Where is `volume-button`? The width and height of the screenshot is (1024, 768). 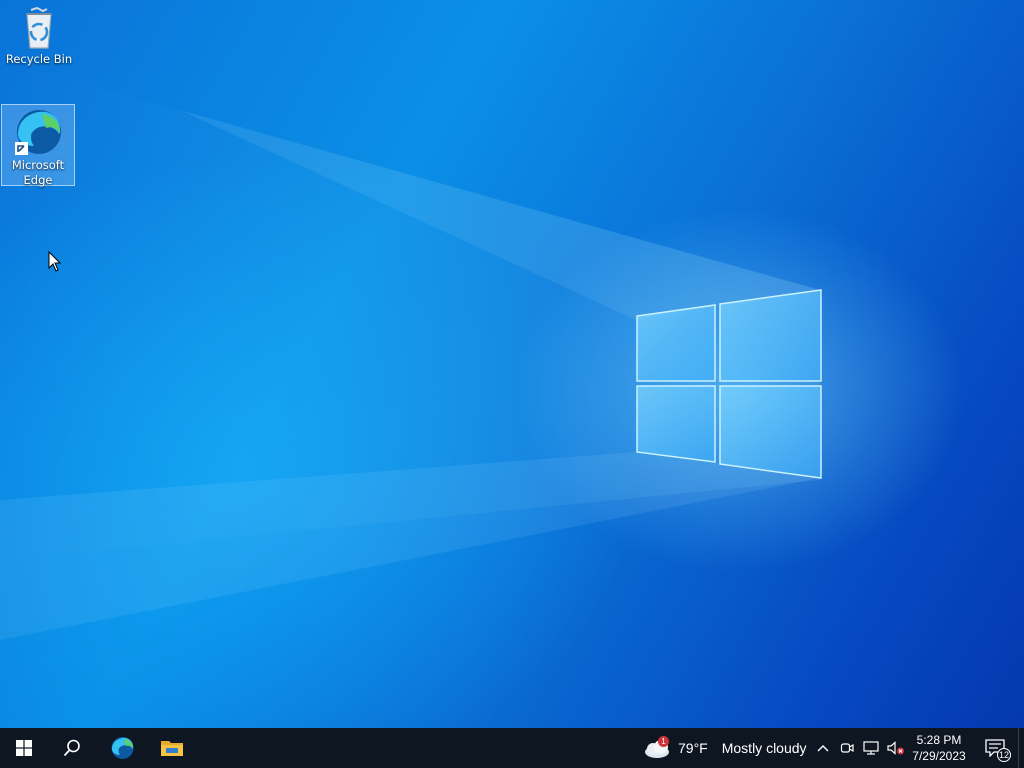
volume-button is located at coordinates (896, 748).